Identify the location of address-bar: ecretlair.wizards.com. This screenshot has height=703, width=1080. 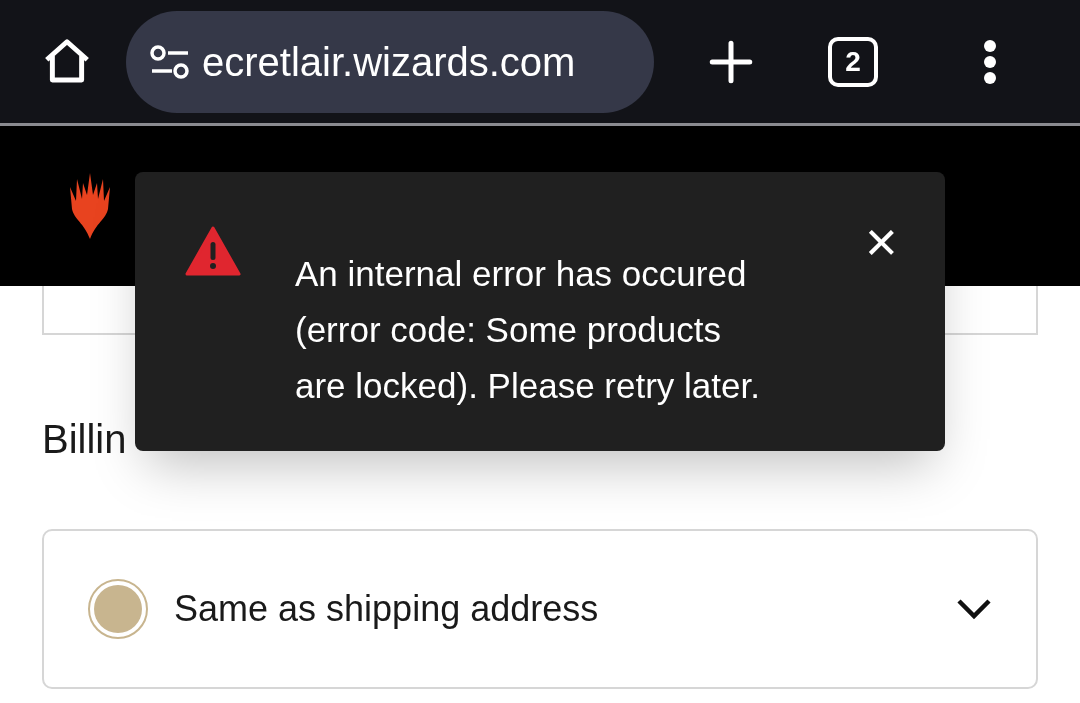
(390, 61).